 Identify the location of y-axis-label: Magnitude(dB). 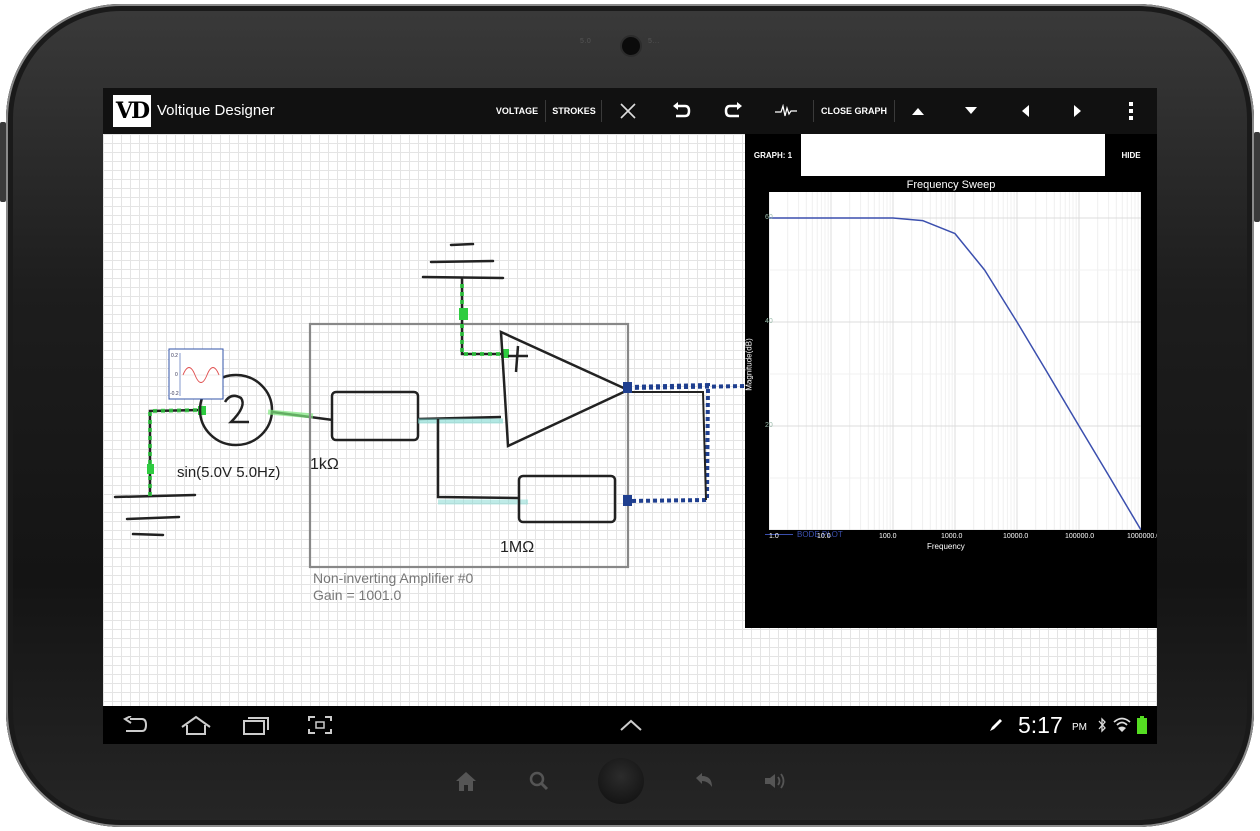
(749, 364).